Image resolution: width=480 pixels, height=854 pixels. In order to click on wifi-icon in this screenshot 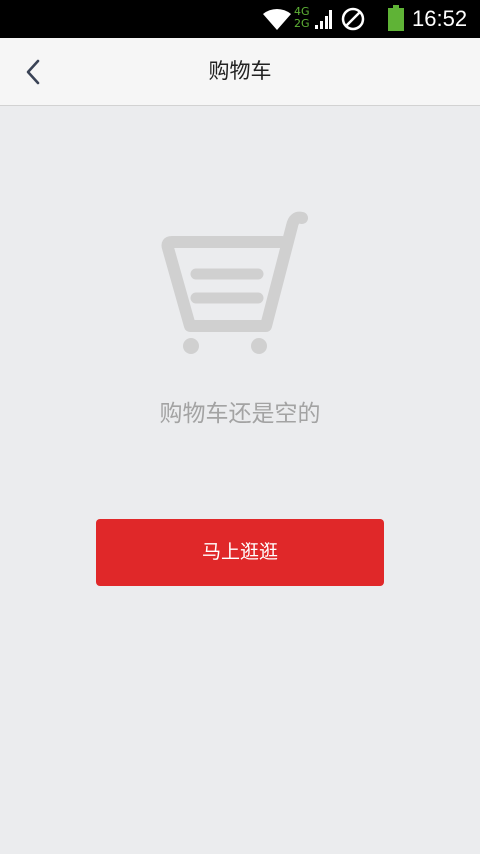, I will do `click(277, 19)`.